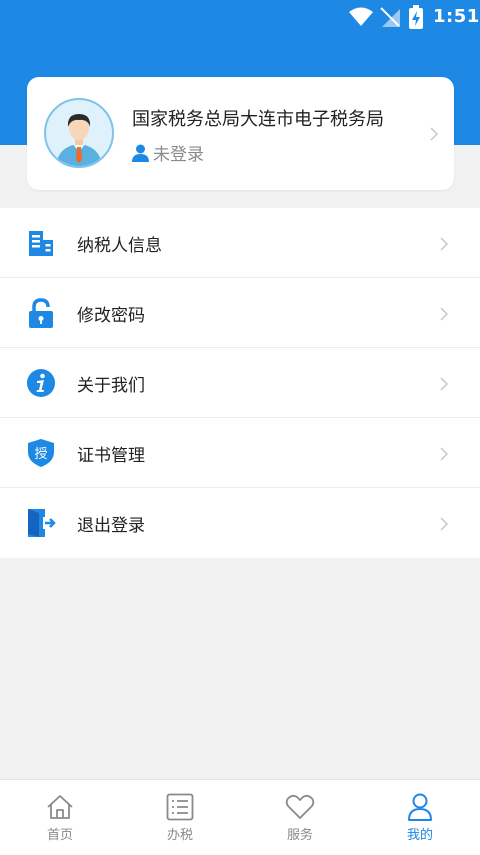  What do you see at coordinates (361, 18) in the screenshot?
I see `wifi-icon` at bounding box center [361, 18].